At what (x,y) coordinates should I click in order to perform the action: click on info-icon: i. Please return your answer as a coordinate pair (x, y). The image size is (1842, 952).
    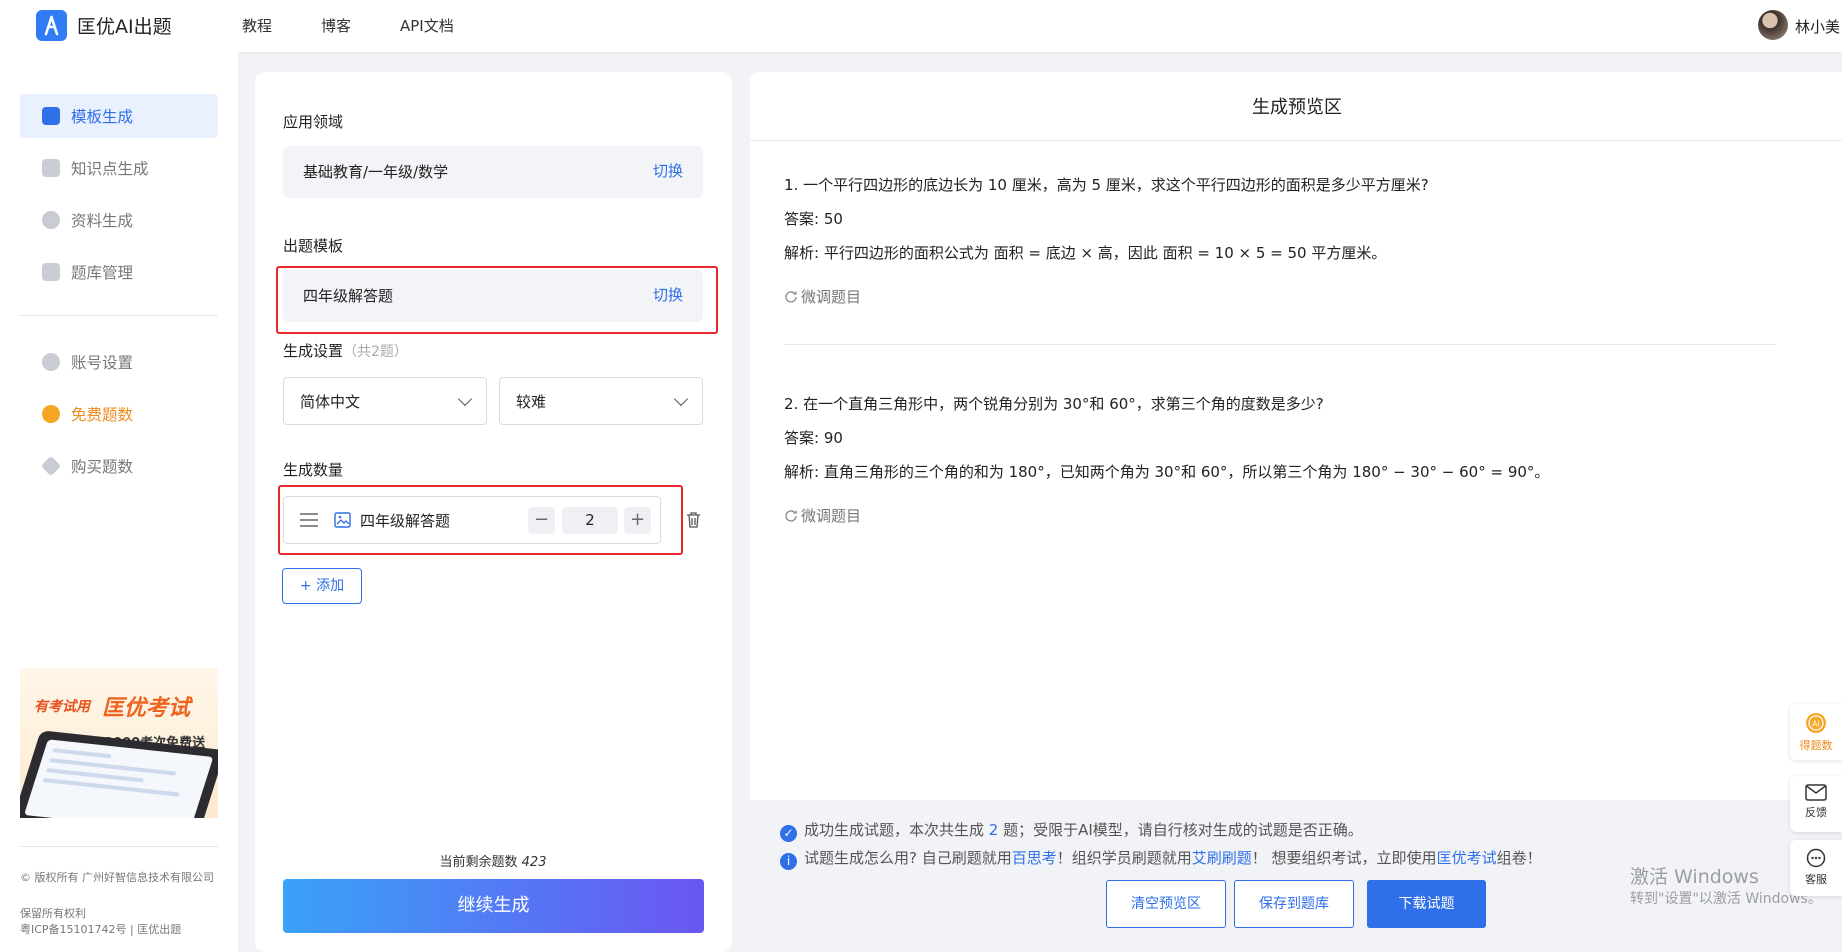
    Looking at the image, I should click on (788, 861).